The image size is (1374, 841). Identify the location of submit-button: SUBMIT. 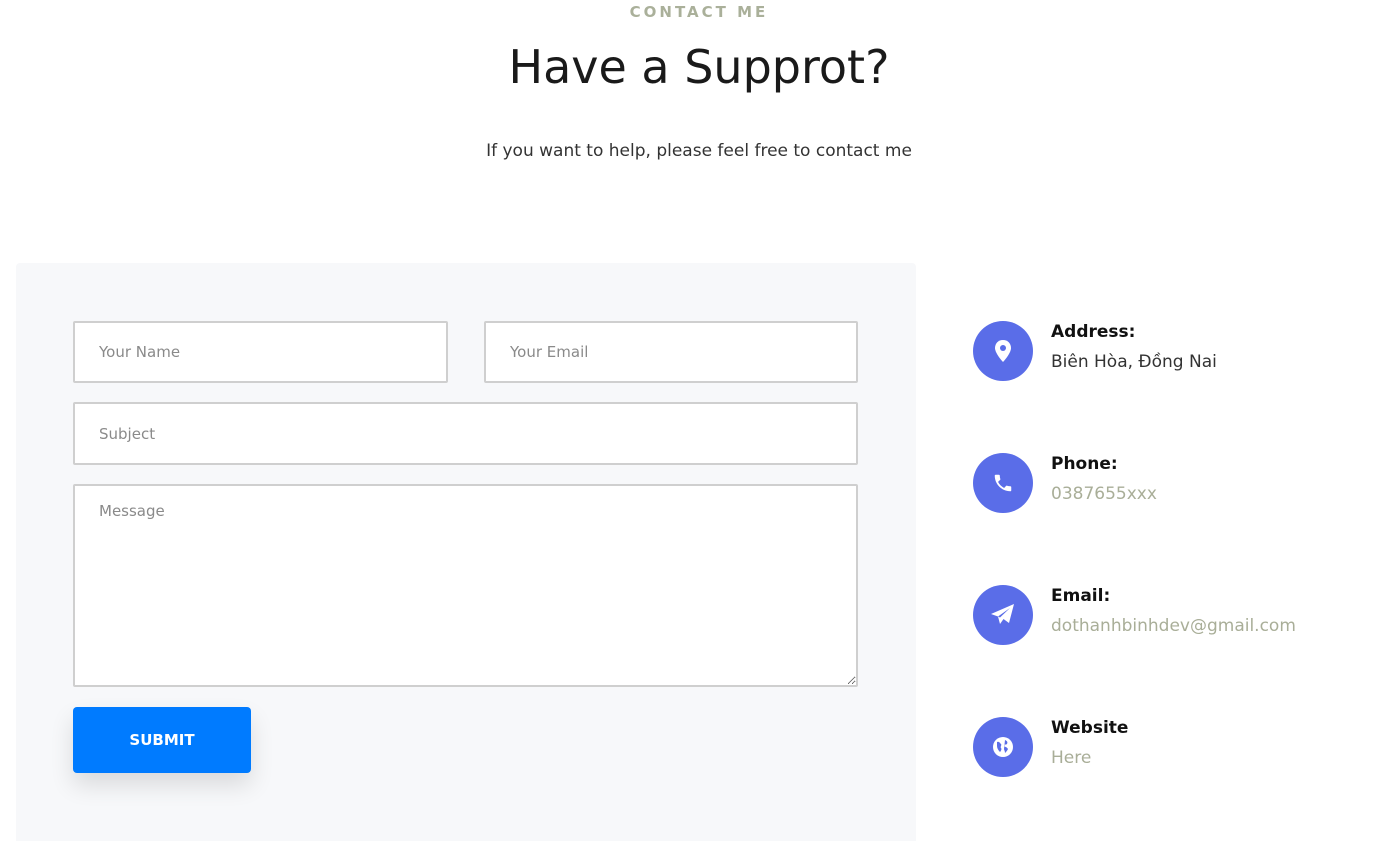
(162, 740).